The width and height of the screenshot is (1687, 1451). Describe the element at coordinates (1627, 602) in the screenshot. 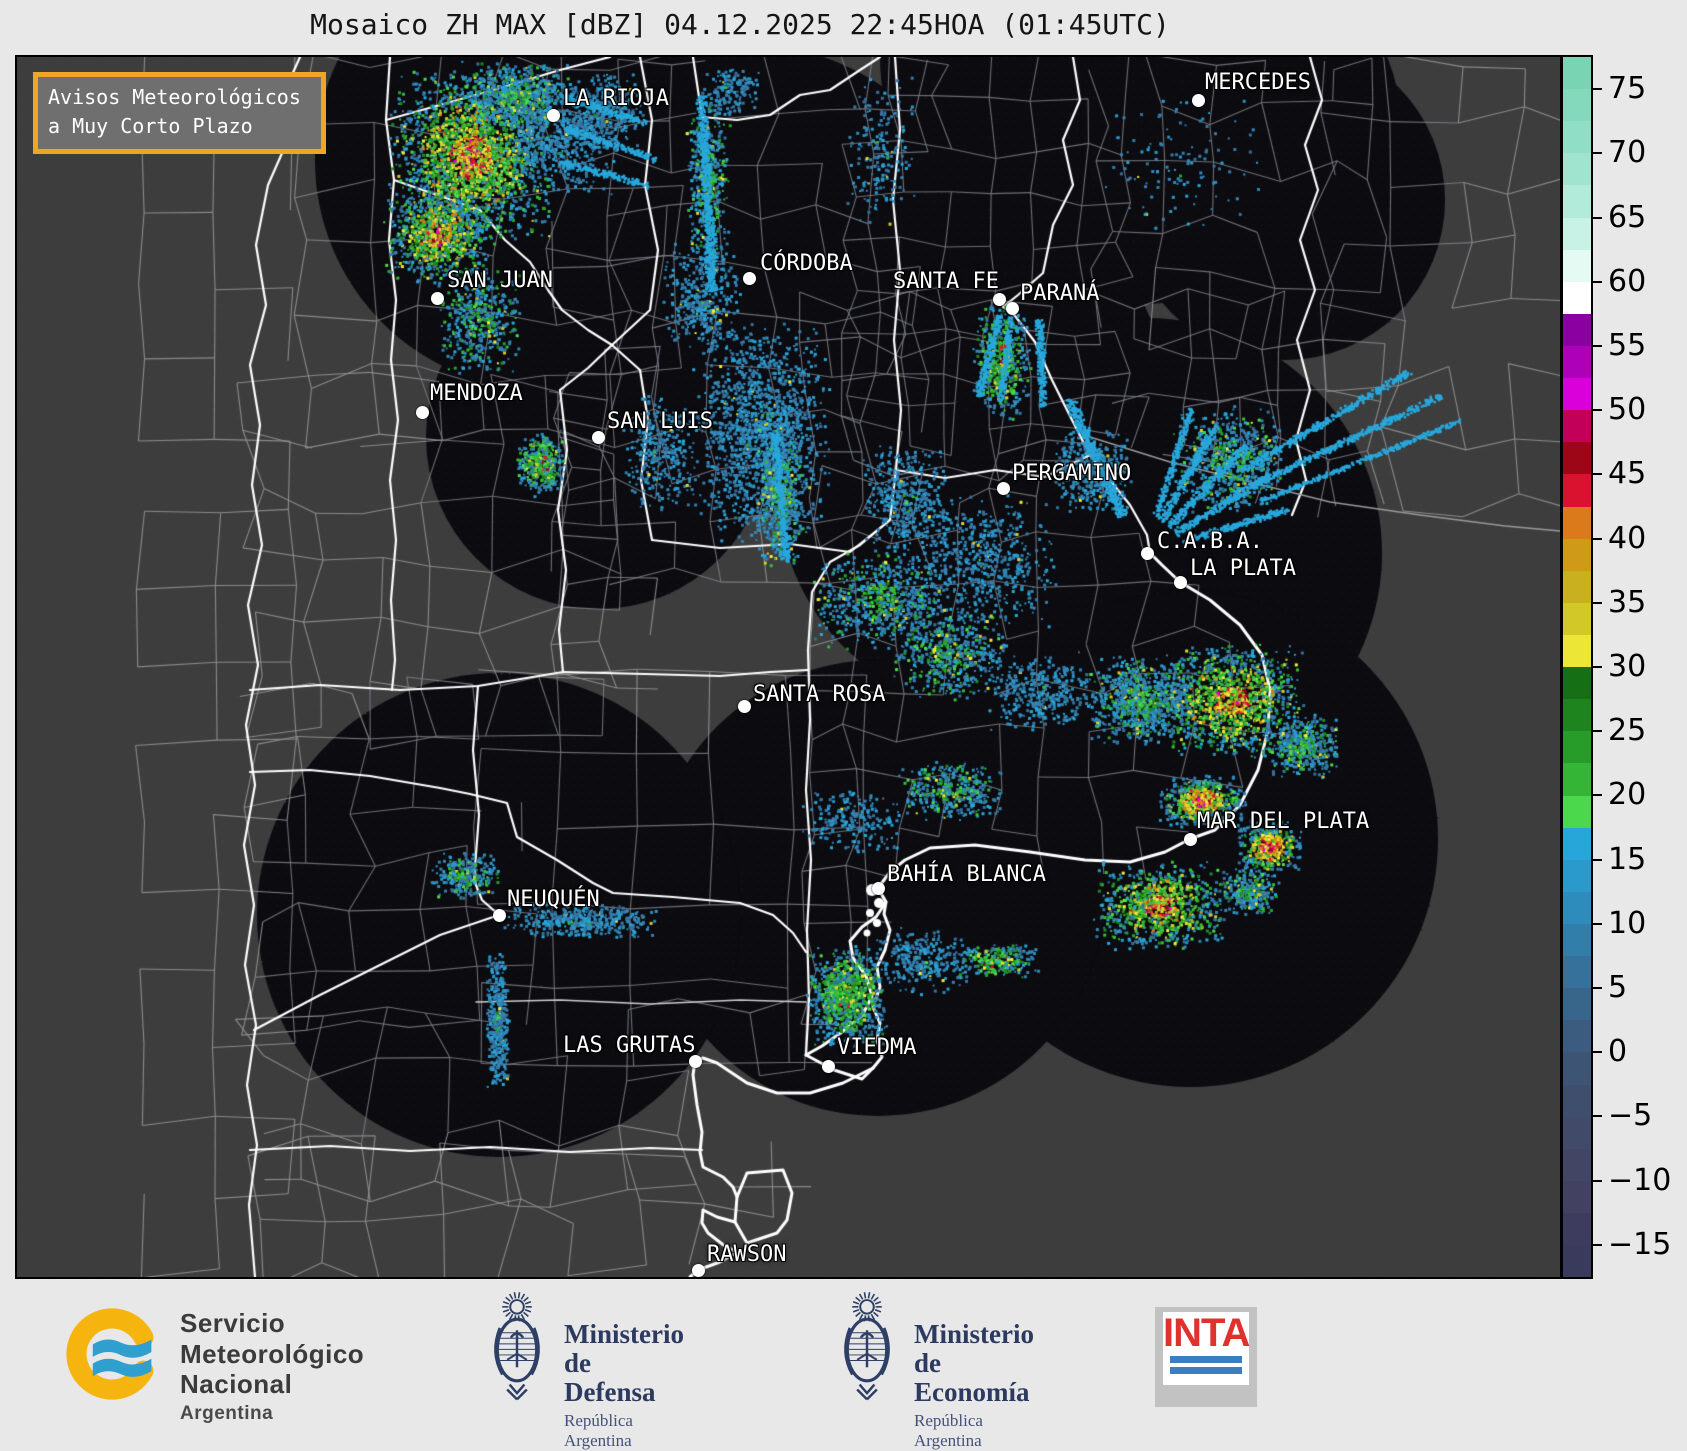

I see `colorbar-tick-label: 35` at that location.